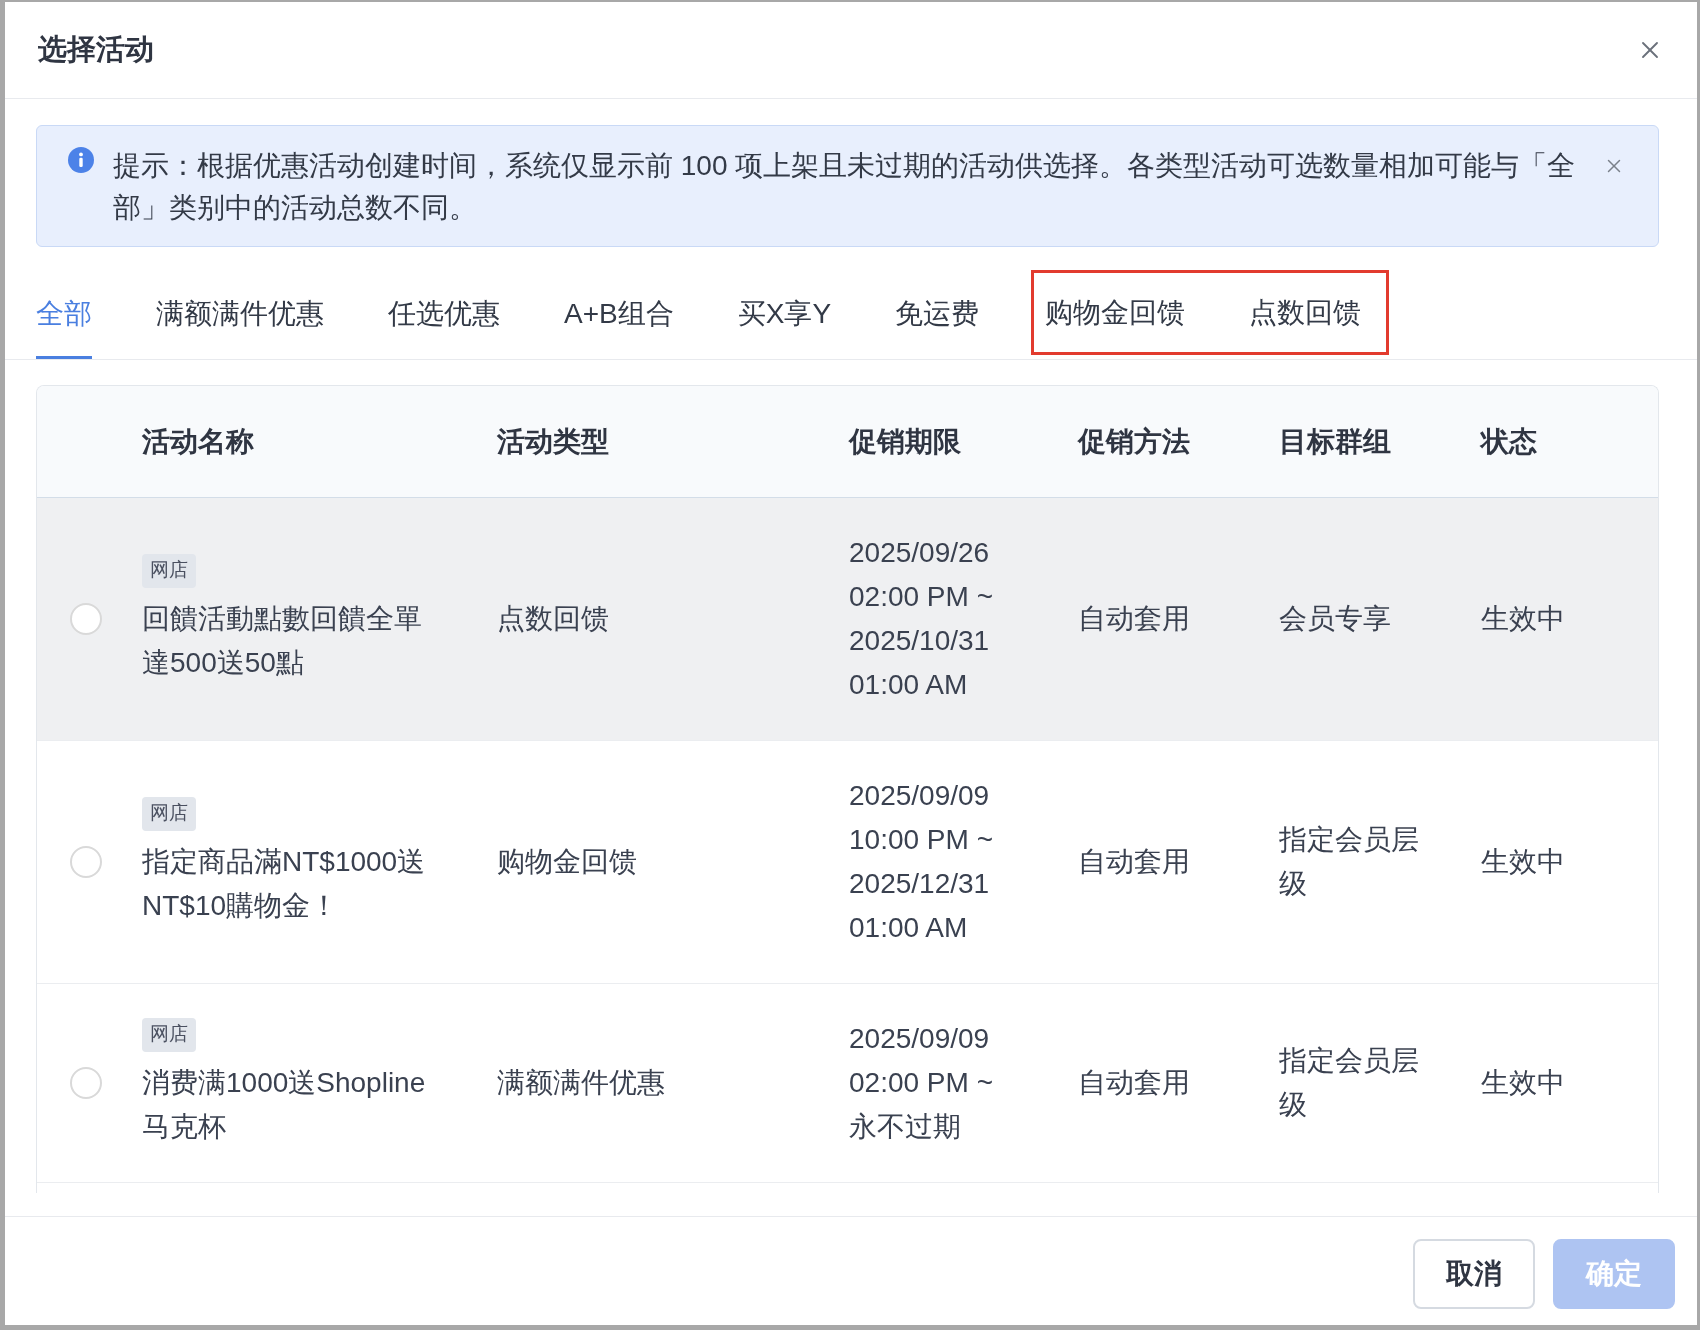 This screenshot has width=1700, height=1330. I want to click on column-header: 状态, so click(1509, 441).